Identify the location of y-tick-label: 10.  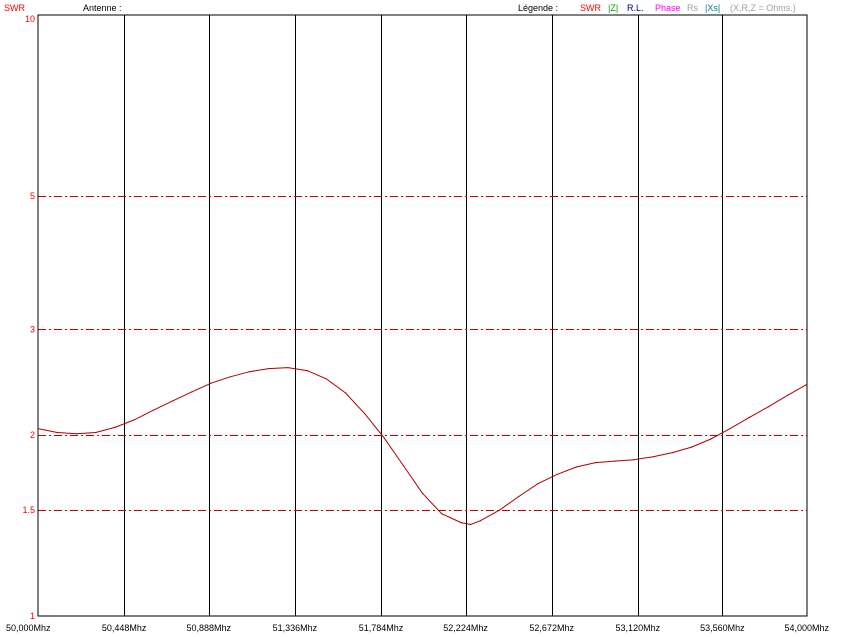
(30, 19).